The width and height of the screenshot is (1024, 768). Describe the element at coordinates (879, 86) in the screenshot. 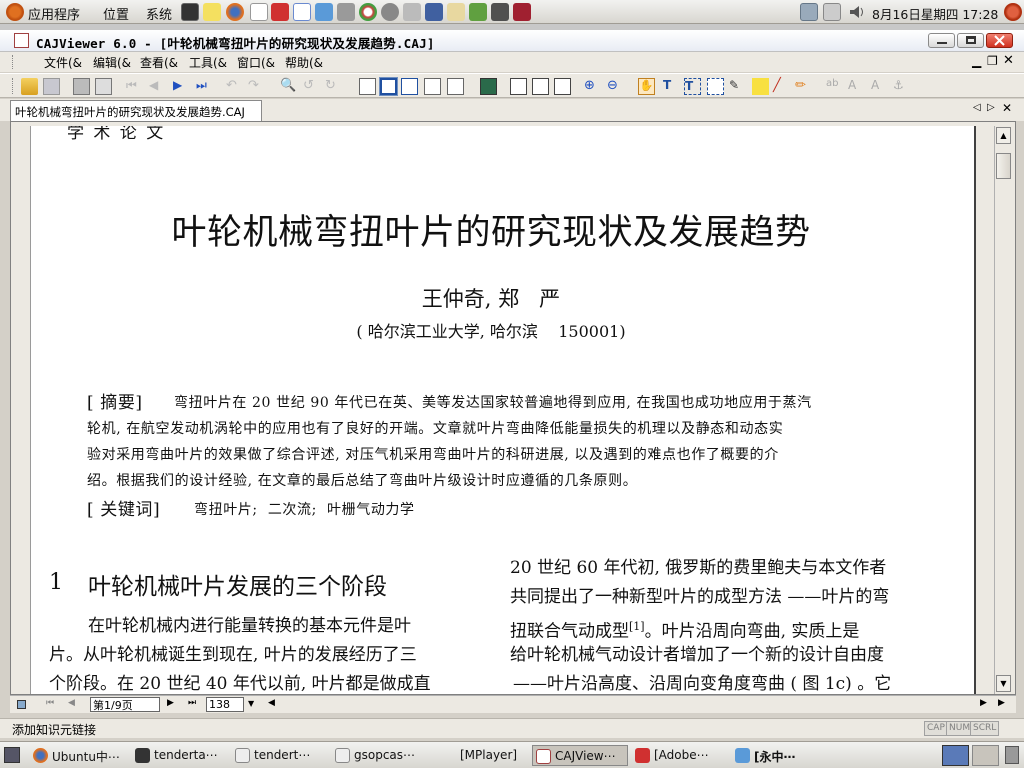

I see `text-format-2-icon: A` at that location.